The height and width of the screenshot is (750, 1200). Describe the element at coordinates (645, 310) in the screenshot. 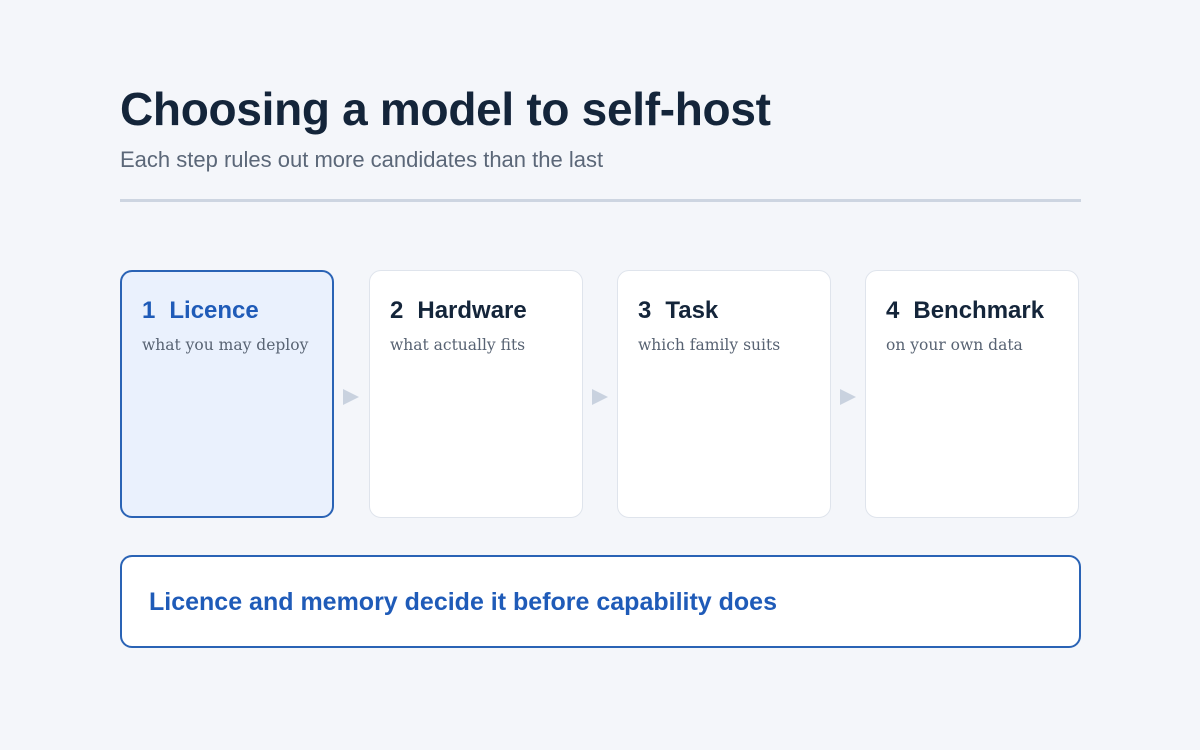

I see `step-number: 3` at that location.